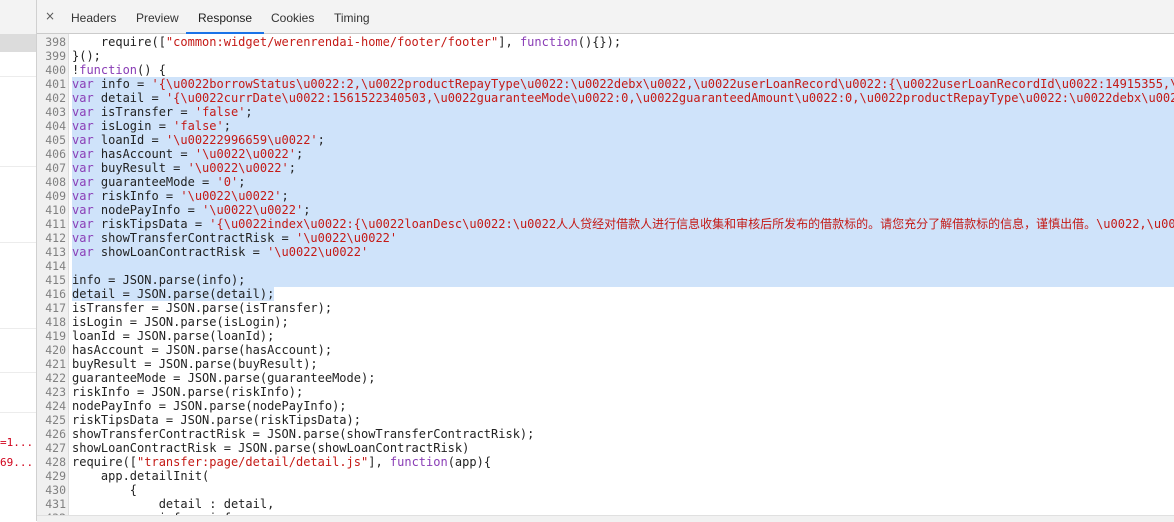  What do you see at coordinates (55, 84) in the screenshot?
I see `line-number: 401` at bounding box center [55, 84].